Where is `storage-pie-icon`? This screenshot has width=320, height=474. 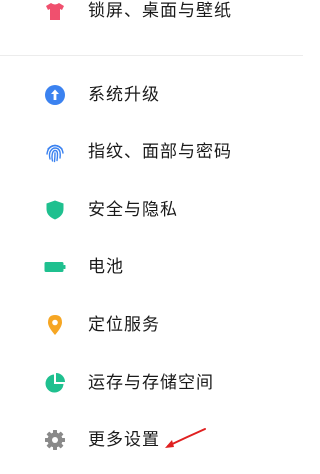 storage-pie-icon is located at coordinates (55, 383).